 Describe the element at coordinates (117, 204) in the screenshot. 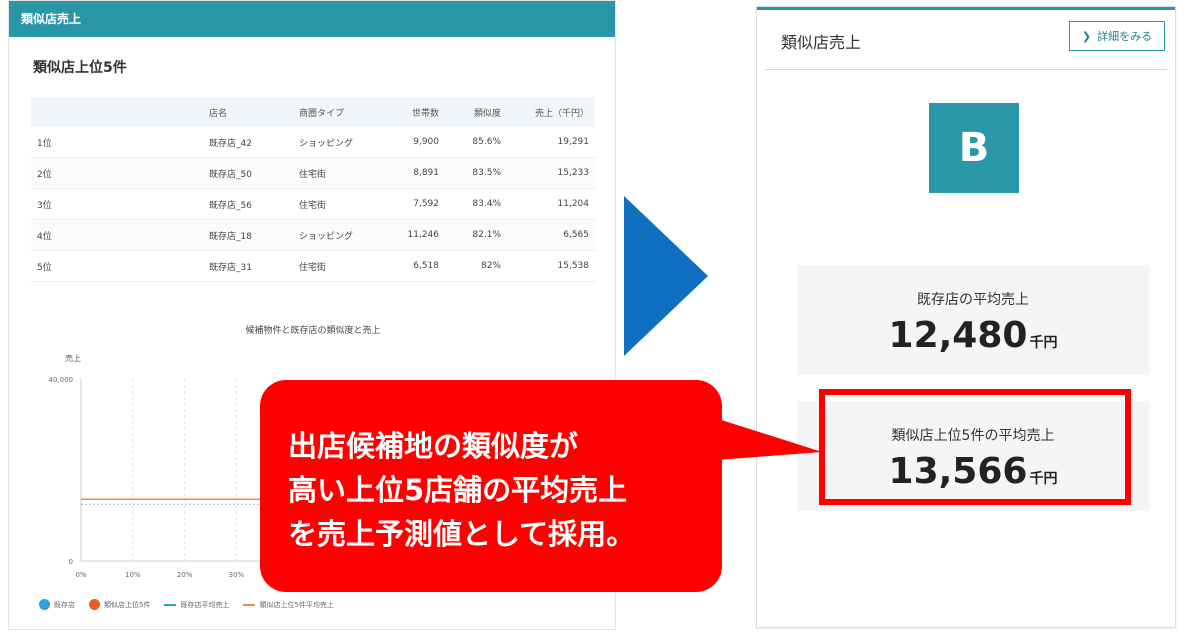

I see `rank-cell: 3位` at that location.